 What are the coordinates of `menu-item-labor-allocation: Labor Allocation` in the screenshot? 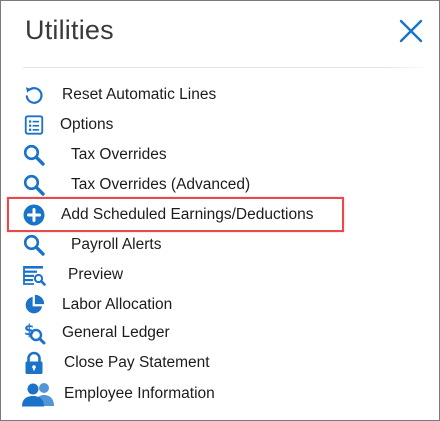 It's located at (96, 305).